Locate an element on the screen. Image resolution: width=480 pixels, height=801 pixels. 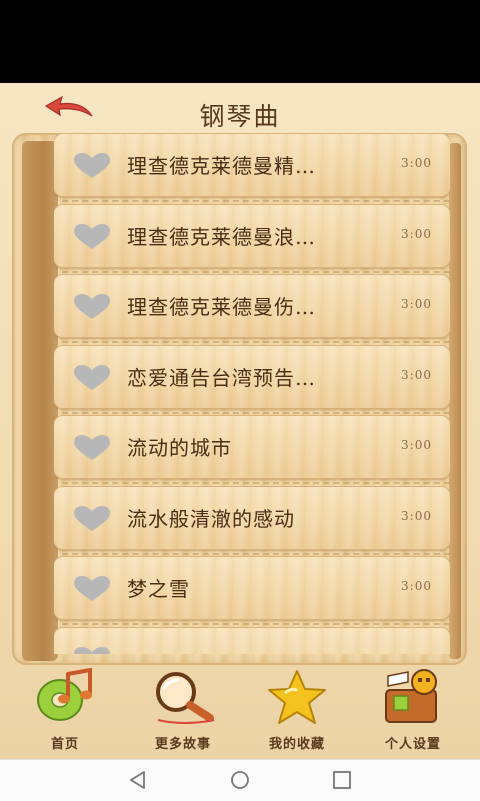
tab-more-stories: 更多故事 is located at coordinates (183, 713).